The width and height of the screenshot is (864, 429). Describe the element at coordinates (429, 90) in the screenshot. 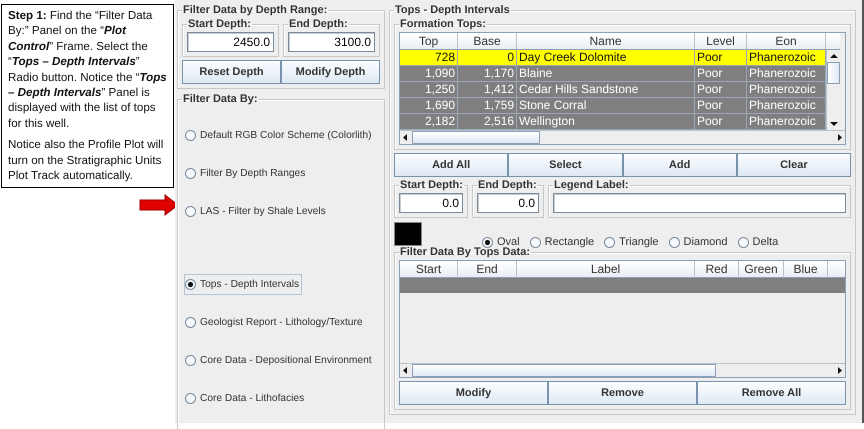

I see `table-cell: 1,250` at that location.